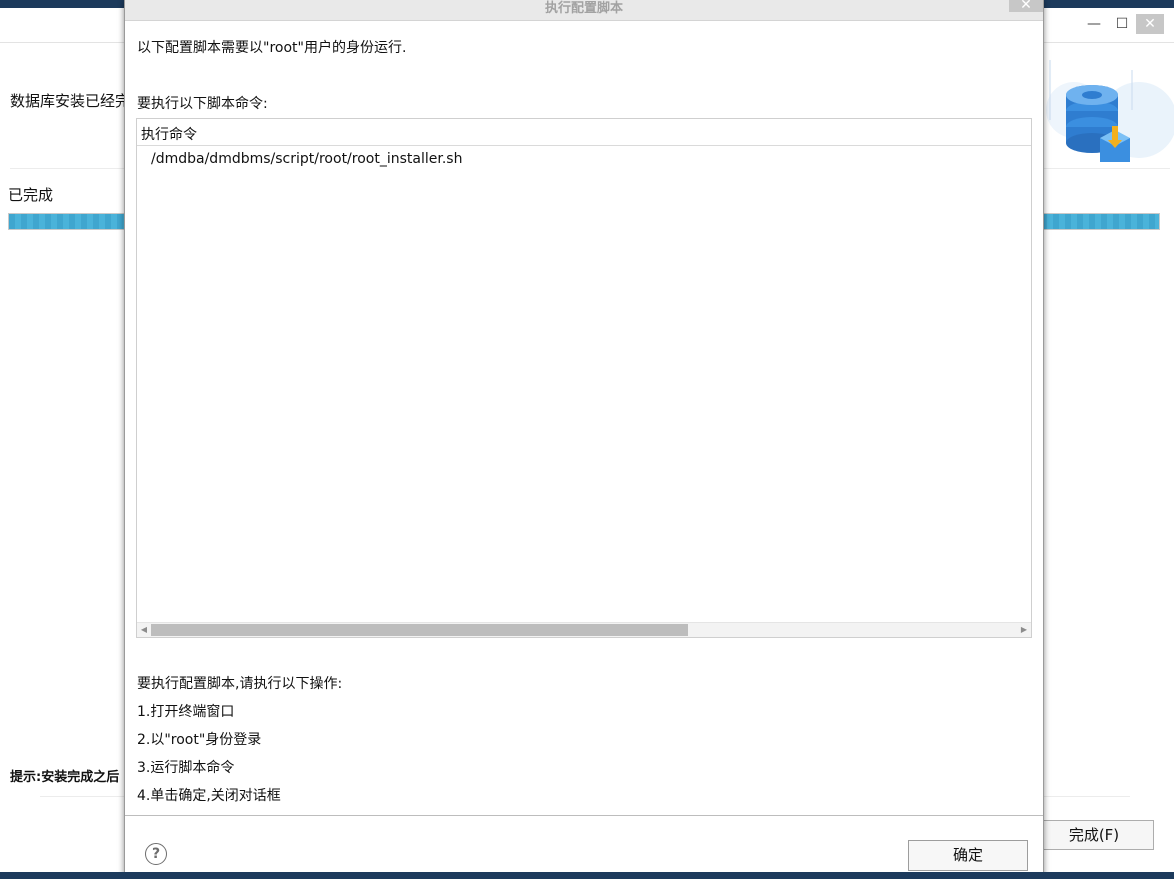  What do you see at coordinates (419, 630) in the screenshot?
I see `scrollbar-thumb` at bounding box center [419, 630].